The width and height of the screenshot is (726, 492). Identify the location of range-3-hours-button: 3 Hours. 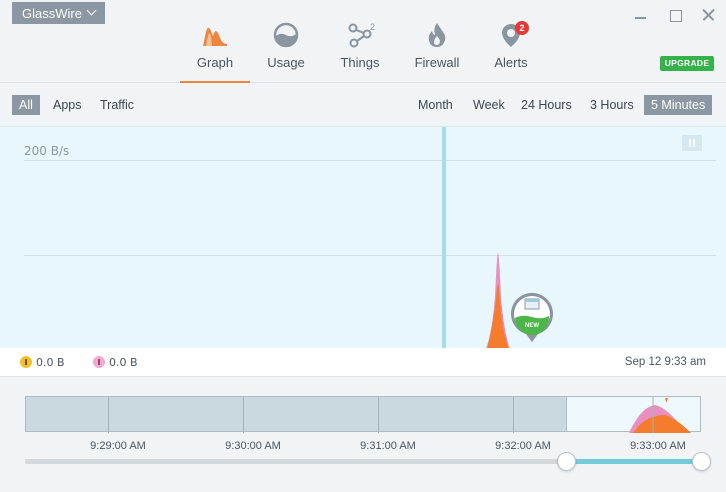
(612, 105).